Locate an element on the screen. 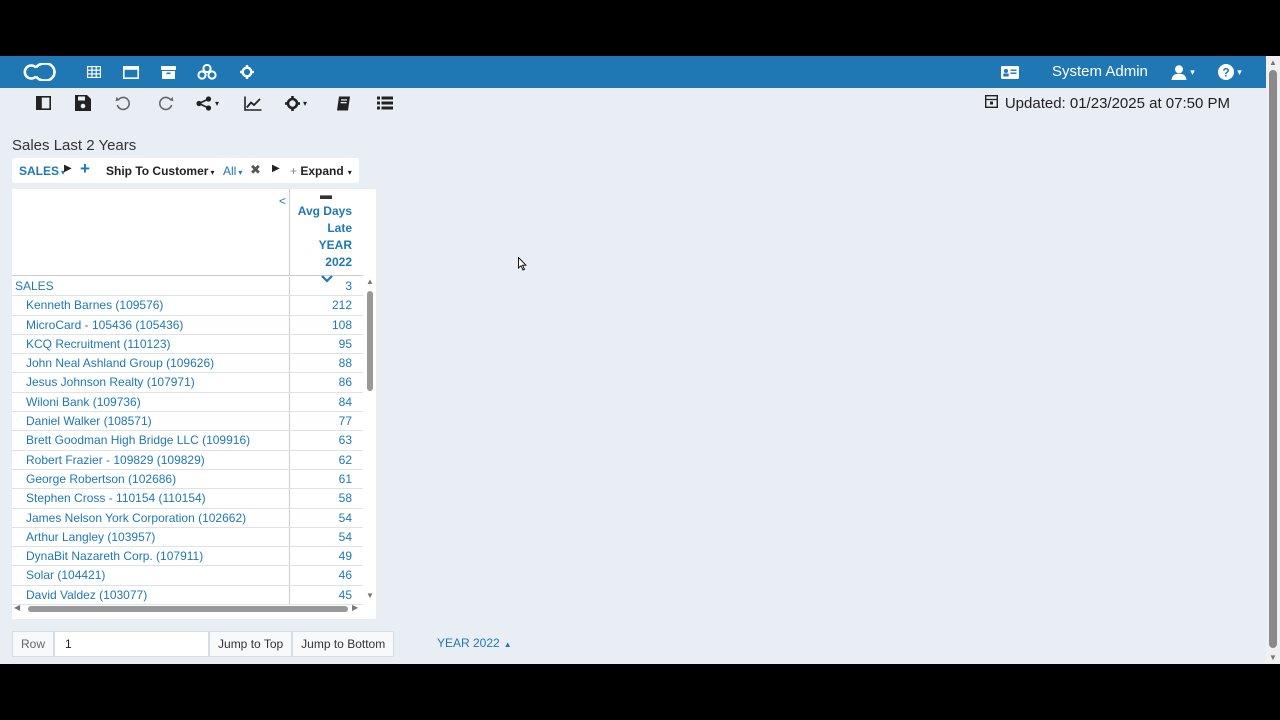 The height and width of the screenshot is (720, 1280). year-tab: YEAR 2022 ▲ is located at coordinates (474, 643).